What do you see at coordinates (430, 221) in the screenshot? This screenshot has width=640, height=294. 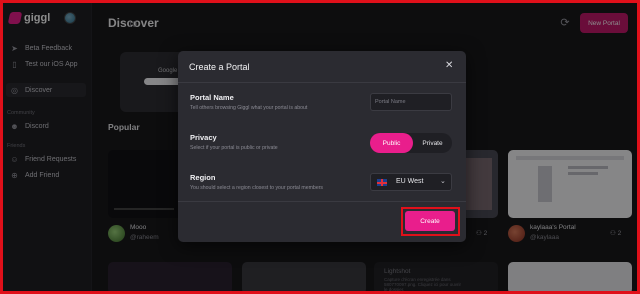 I see `create-button-highlight` at bounding box center [430, 221].